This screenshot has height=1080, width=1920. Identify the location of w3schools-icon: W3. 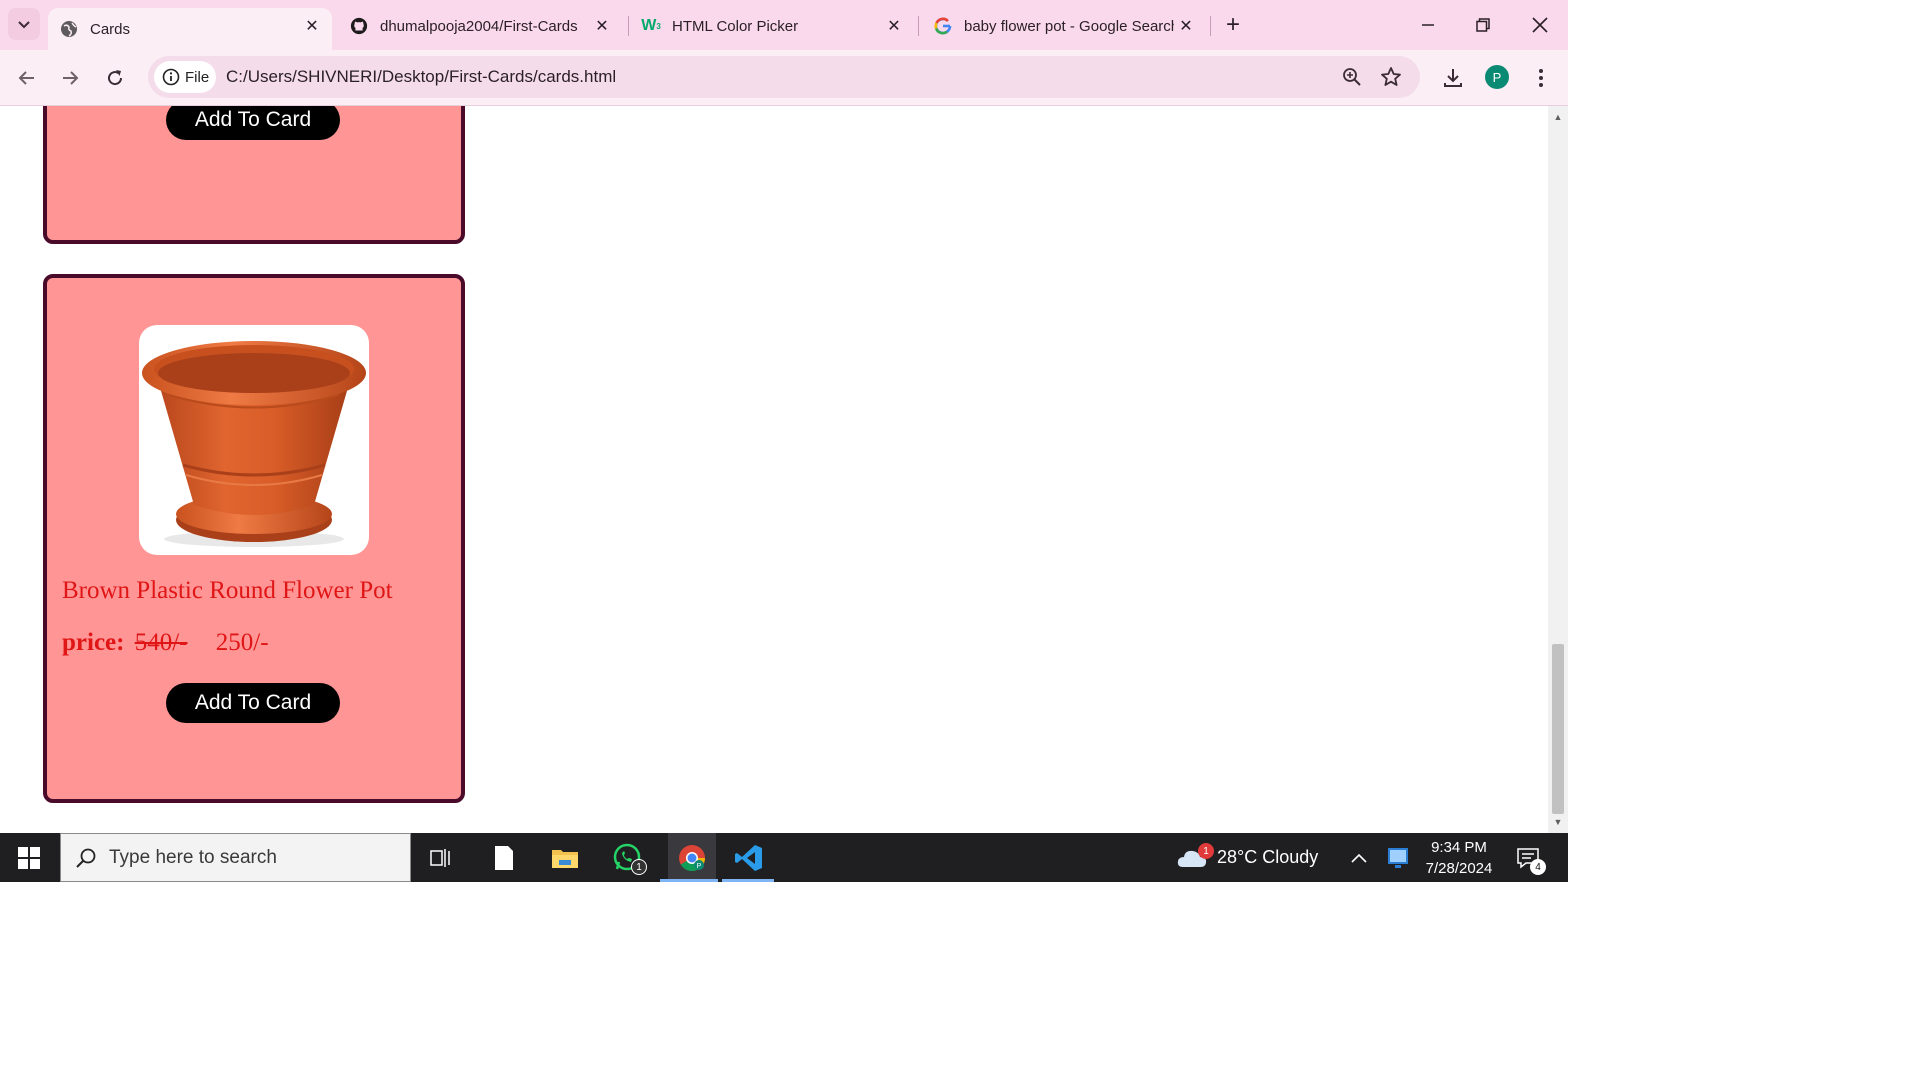
(651, 25).